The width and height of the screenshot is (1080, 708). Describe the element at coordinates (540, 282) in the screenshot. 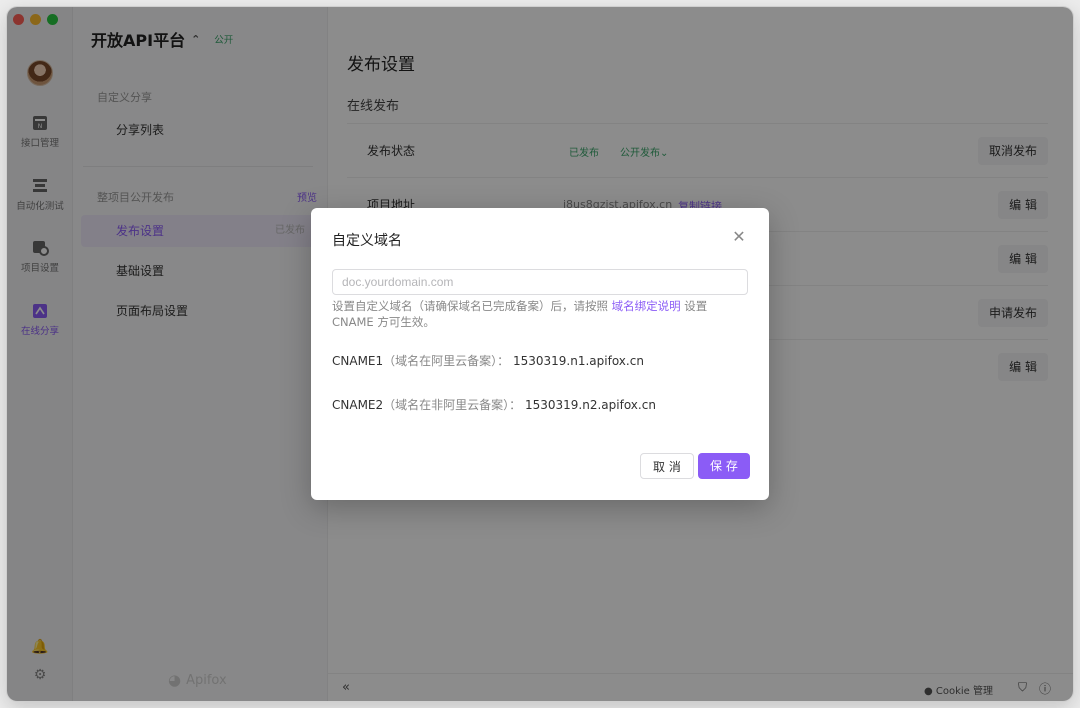

I see `domain-input` at that location.